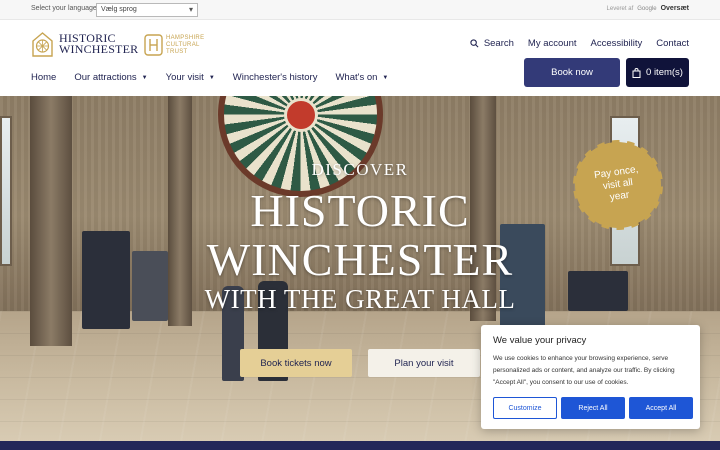 The image size is (720, 450). I want to click on nav-item-label: What's on, so click(356, 77).